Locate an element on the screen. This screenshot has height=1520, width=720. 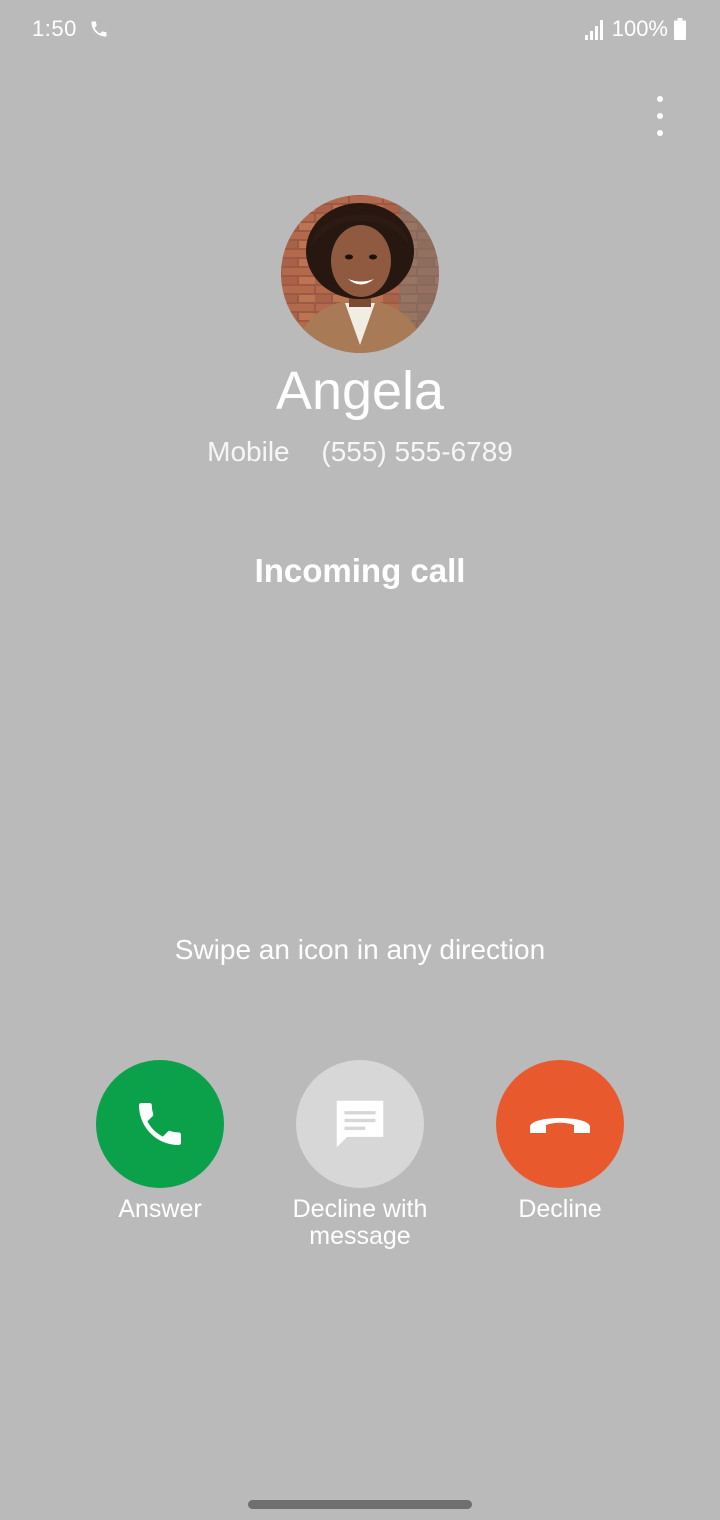
hang-up-icon is located at coordinates (560, 1125).